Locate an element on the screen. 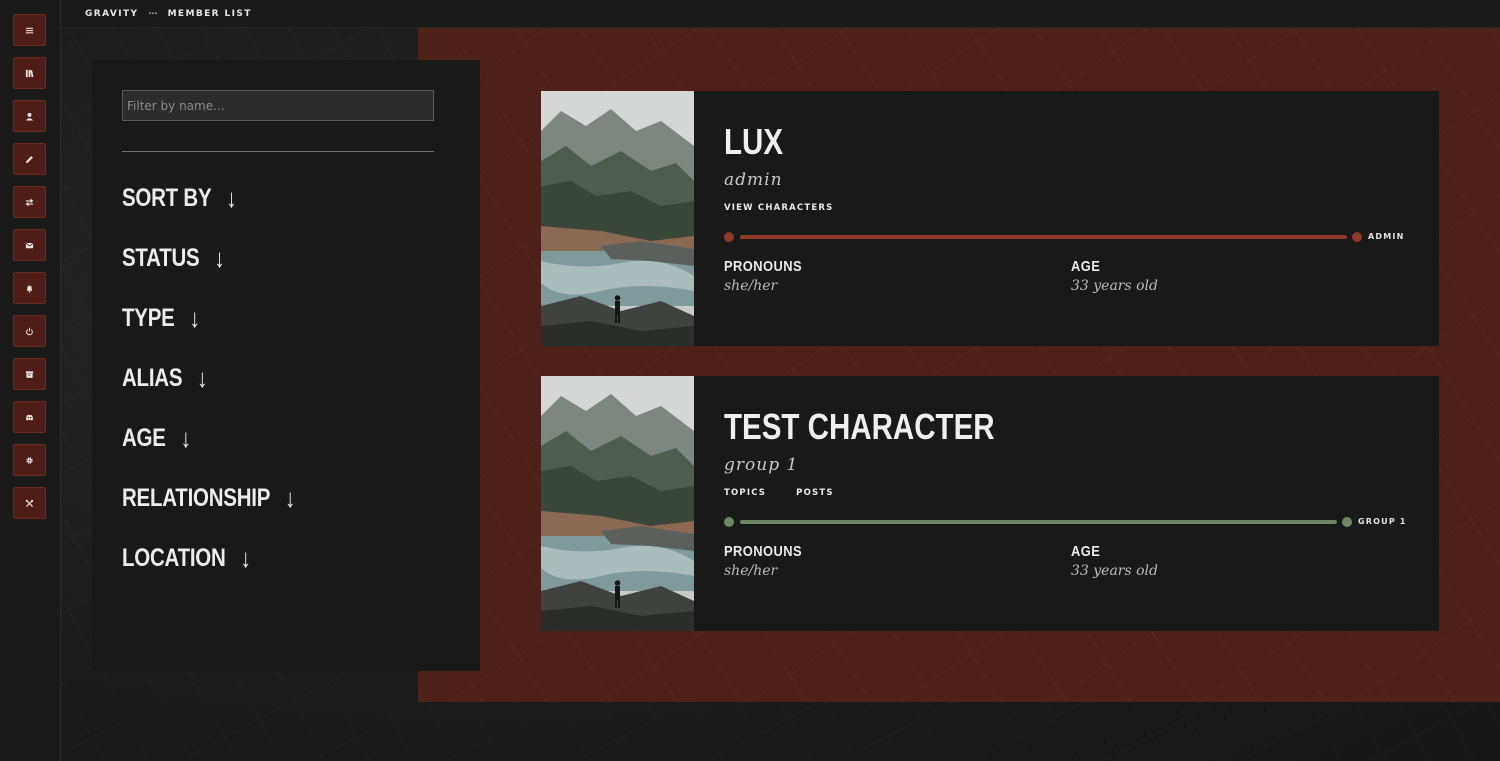  swap-icon is located at coordinates (29, 202).